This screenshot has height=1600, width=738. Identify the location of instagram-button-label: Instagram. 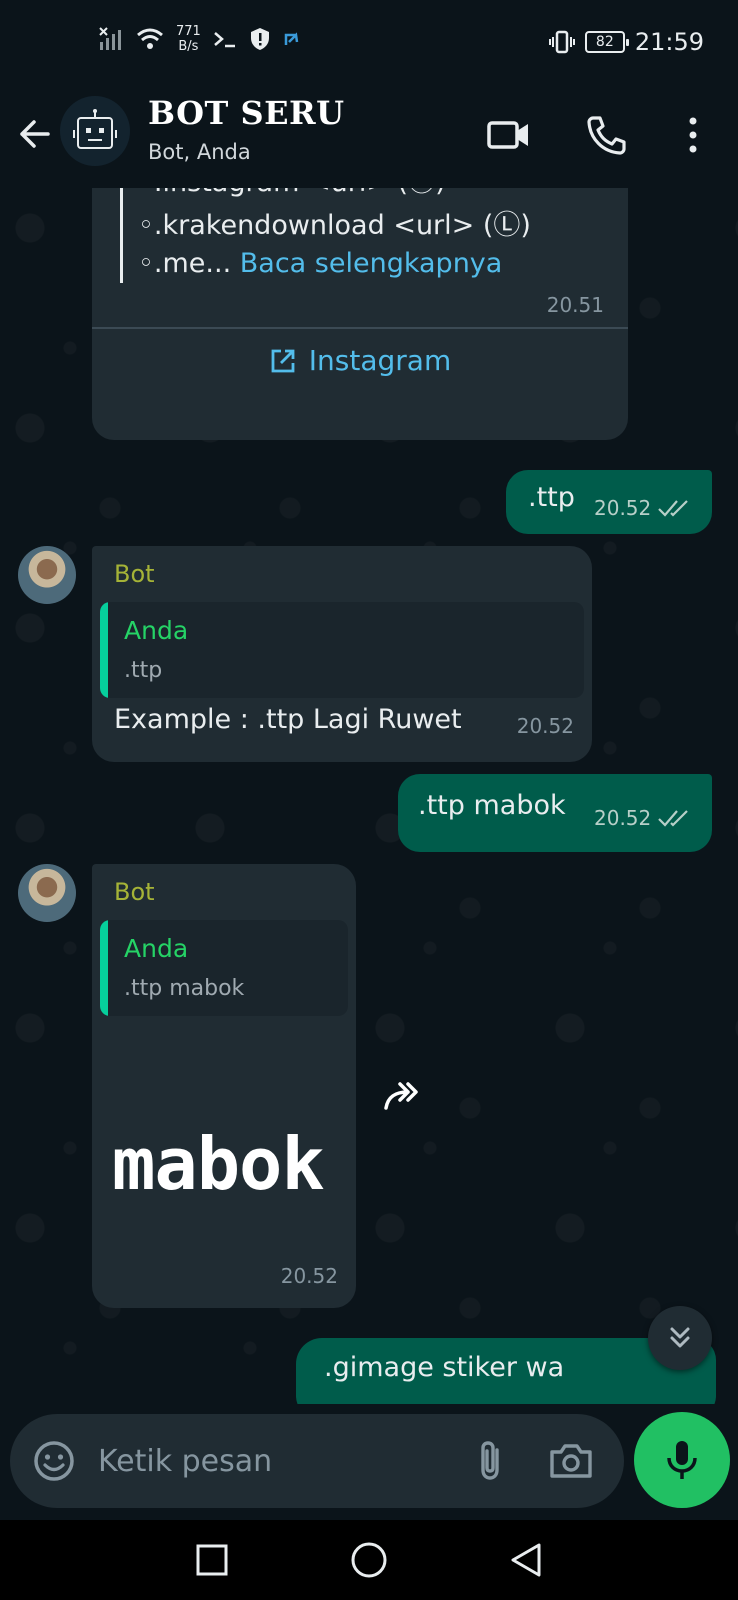
(380, 360).